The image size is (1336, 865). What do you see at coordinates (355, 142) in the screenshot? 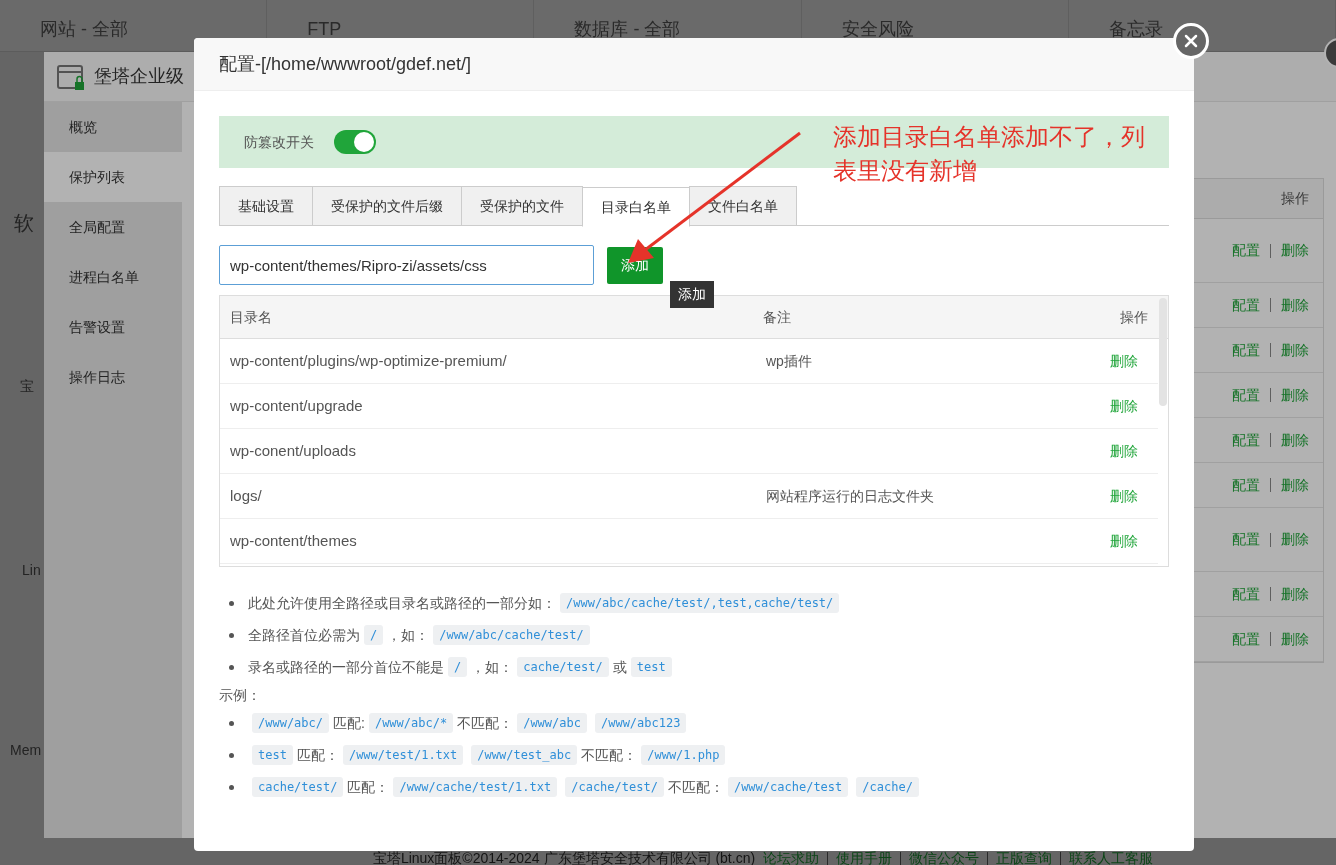
I see `toggle-switch` at bounding box center [355, 142].